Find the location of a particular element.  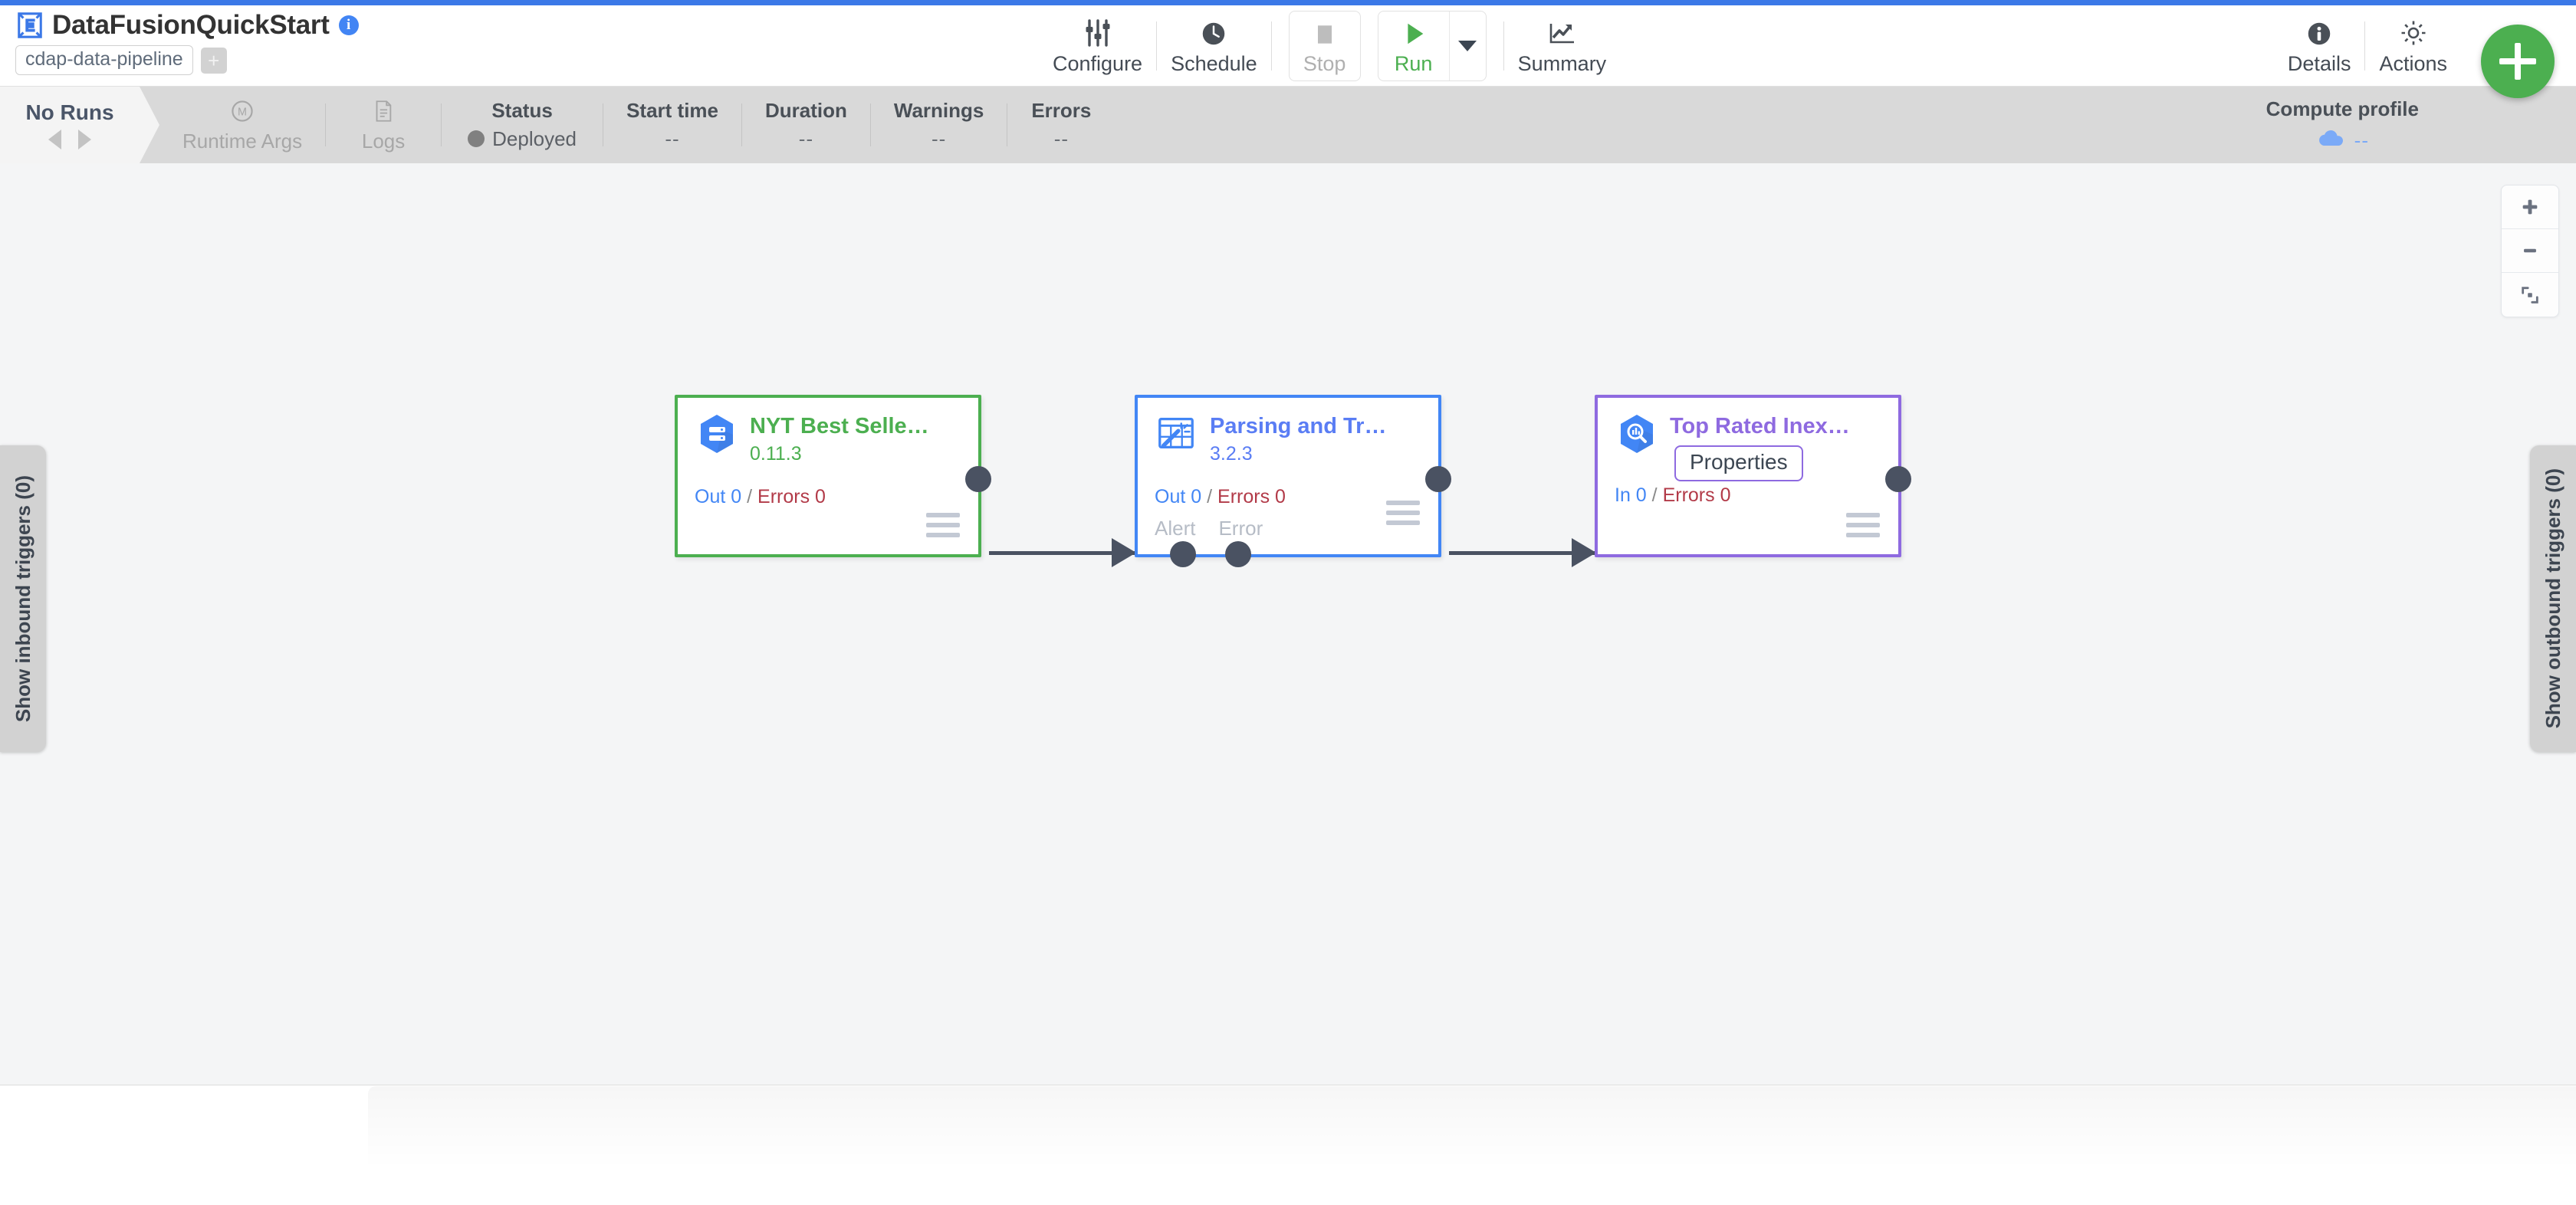

details-label: Details is located at coordinates (2319, 63).